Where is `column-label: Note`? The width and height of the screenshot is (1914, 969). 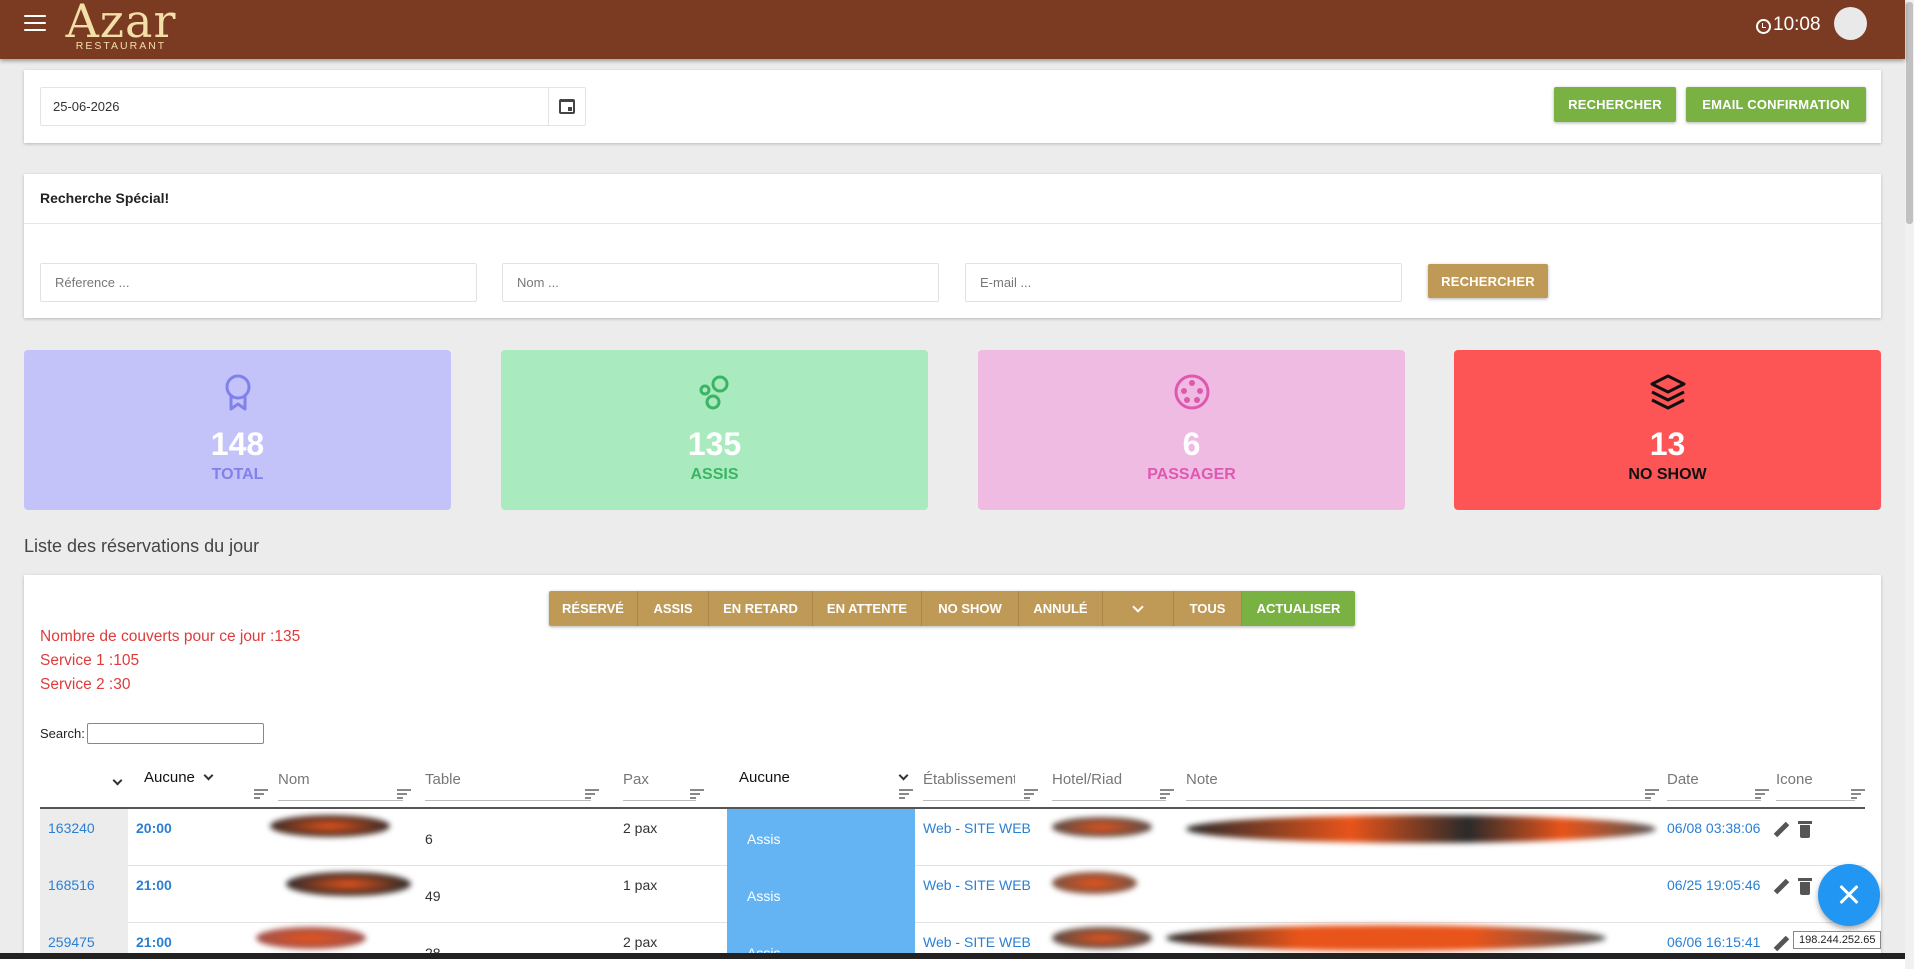 column-label: Note is located at coordinates (1202, 779).